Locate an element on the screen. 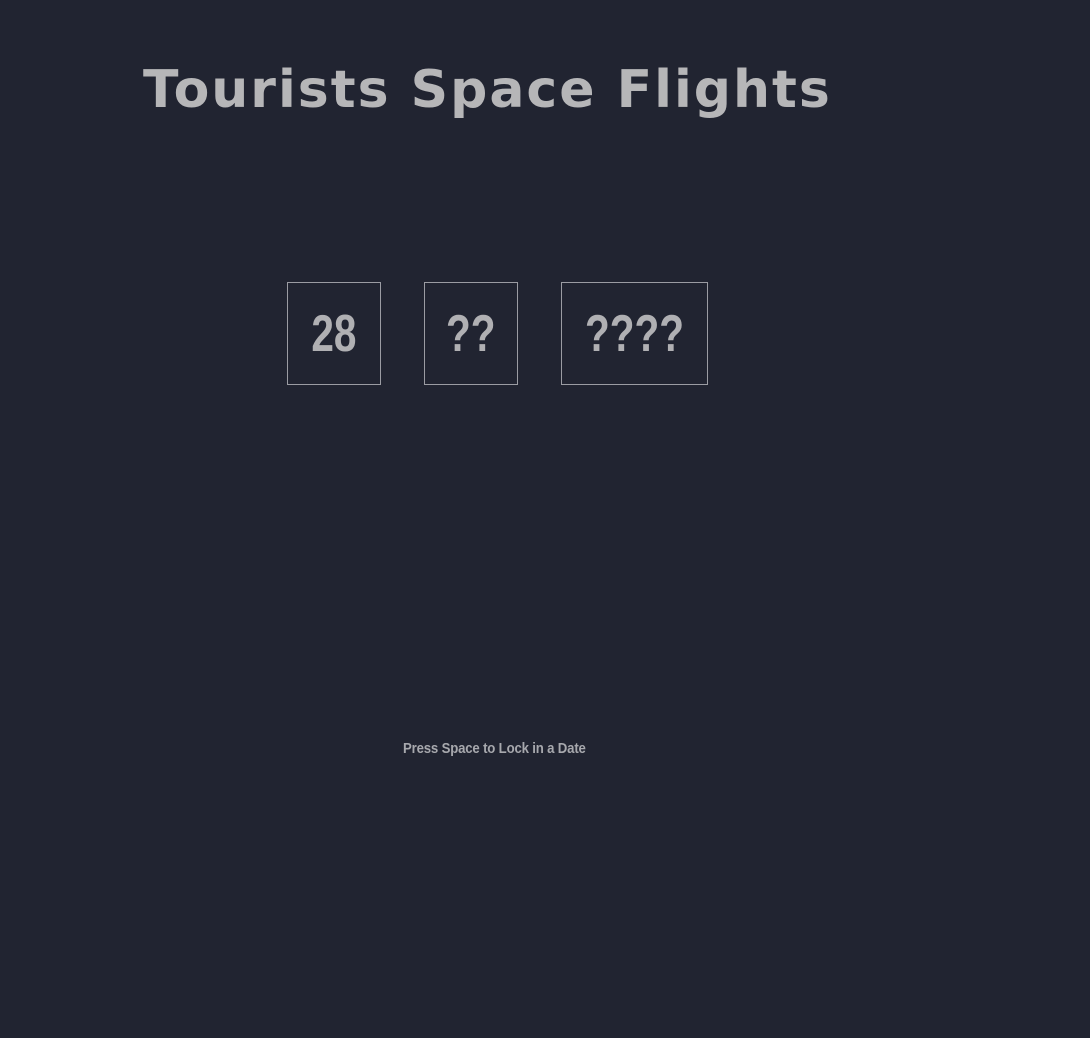 This screenshot has height=1038, width=1090. page-title: Tourists Space Flights is located at coordinates (487, 90).